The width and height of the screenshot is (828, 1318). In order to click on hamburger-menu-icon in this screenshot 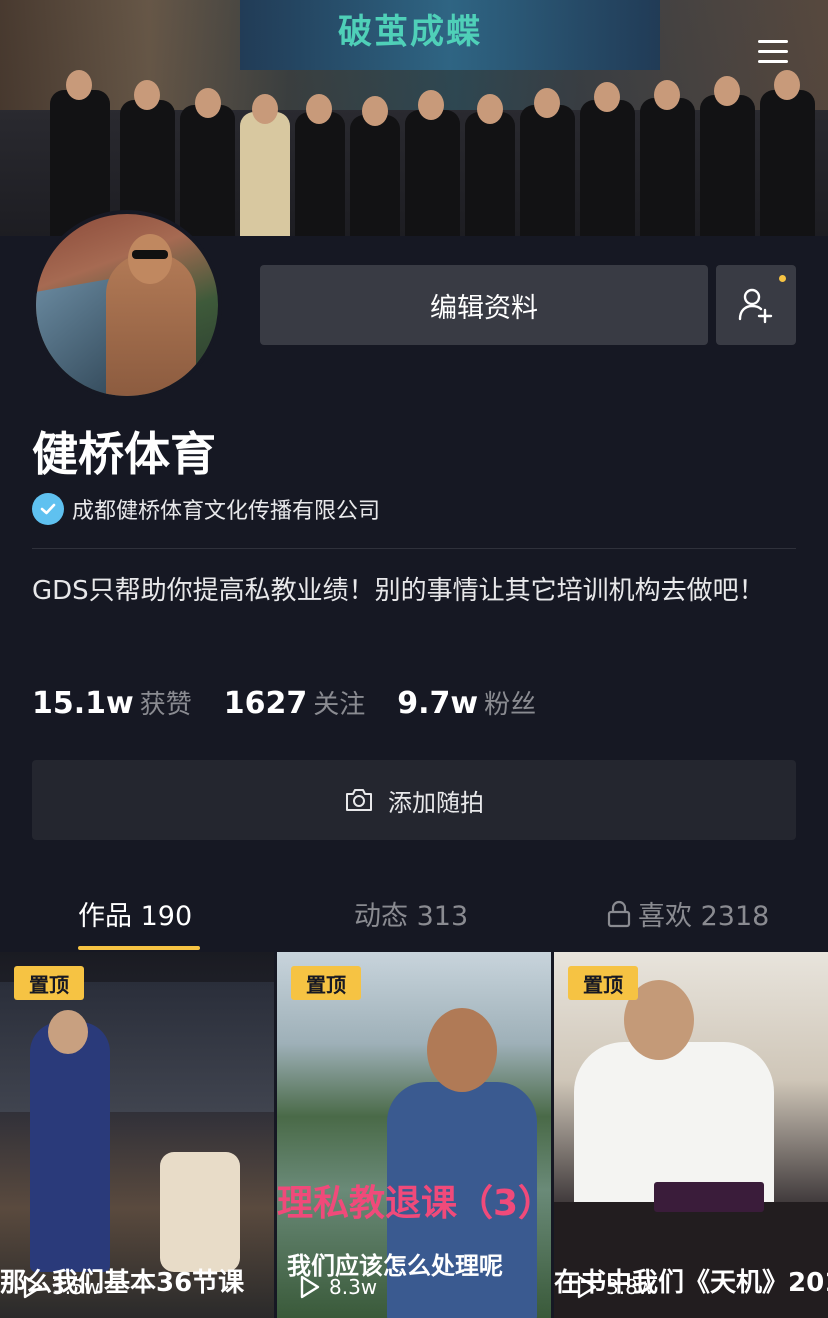, I will do `click(773, 52)`.